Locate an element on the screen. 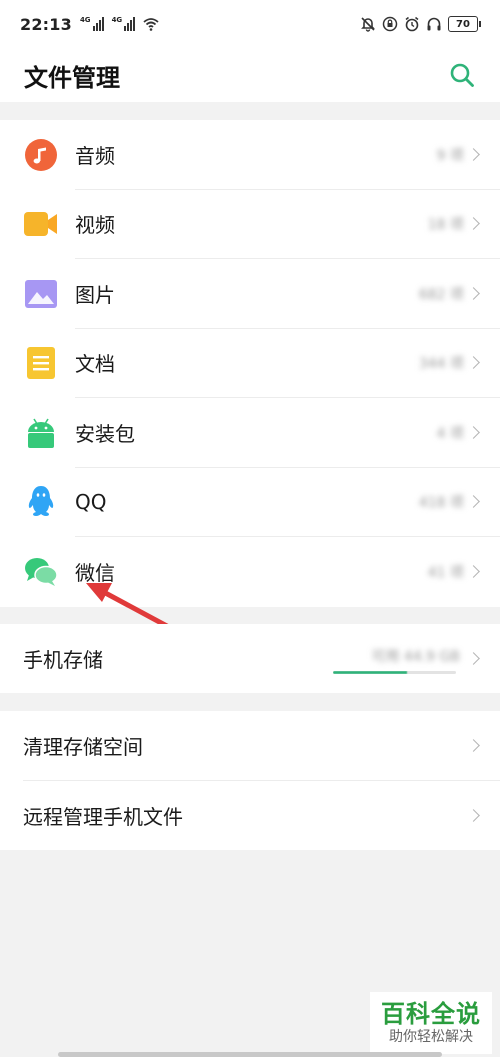  category-count: 682 项 is located at coordinates (441, 294).